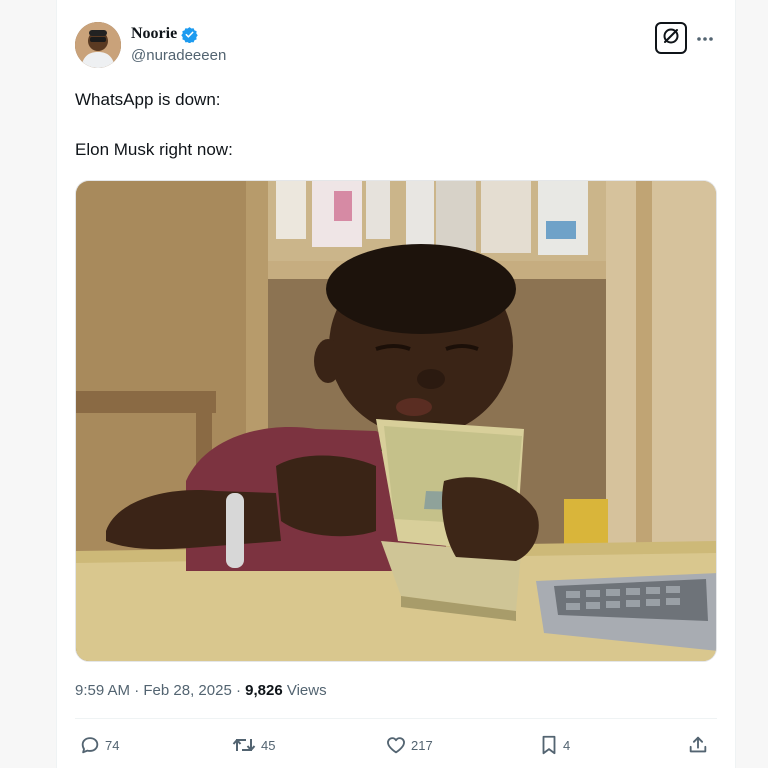 The height and width of the screenshot is (768, 768). I want to click on repost-count: 45, so click(268, 745).